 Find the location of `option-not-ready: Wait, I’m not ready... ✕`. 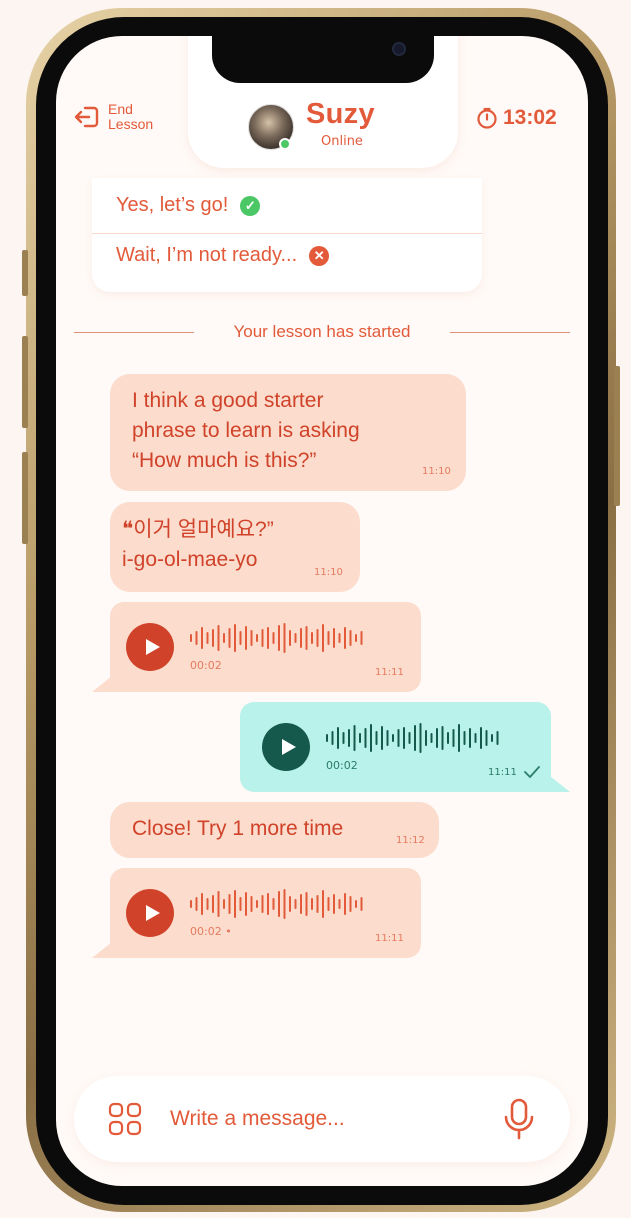

option-not-ready: Wait, I’m not ready... ✕ is located at coordinates (223, 255).